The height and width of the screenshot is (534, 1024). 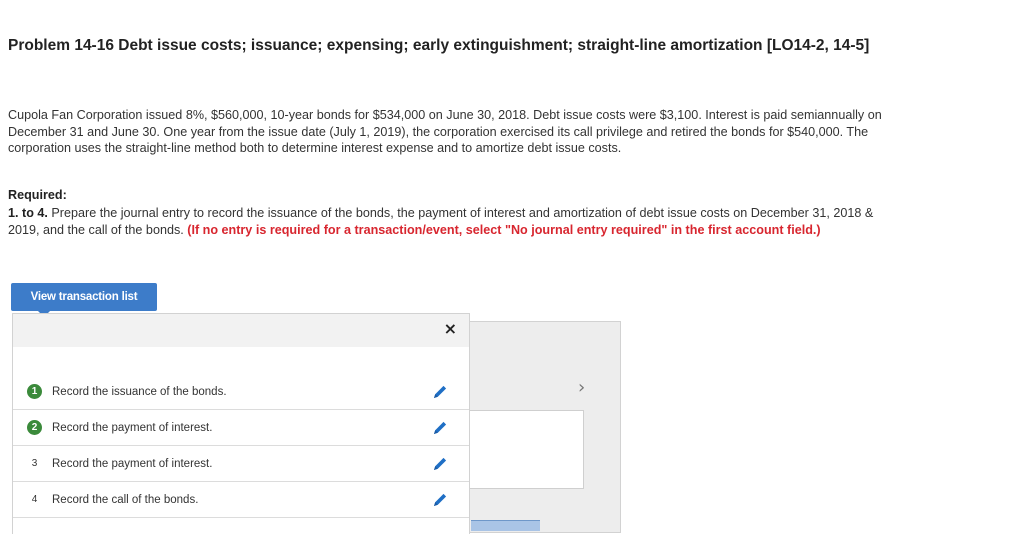 I want to click on required-item-number: 1. to 4., so click(x=28, y=213).